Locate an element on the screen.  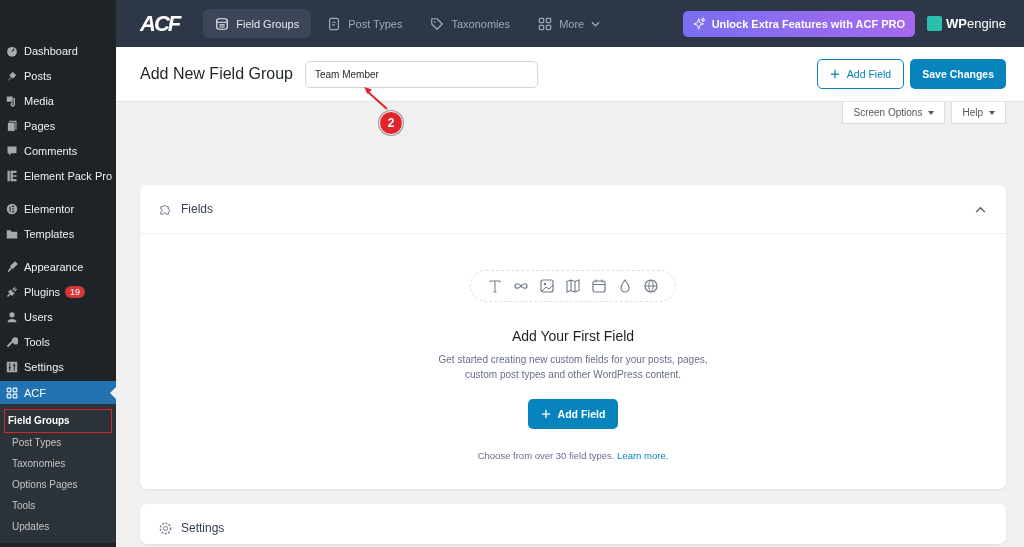
acf-logo: ACF is located at coordinates (160, 23).